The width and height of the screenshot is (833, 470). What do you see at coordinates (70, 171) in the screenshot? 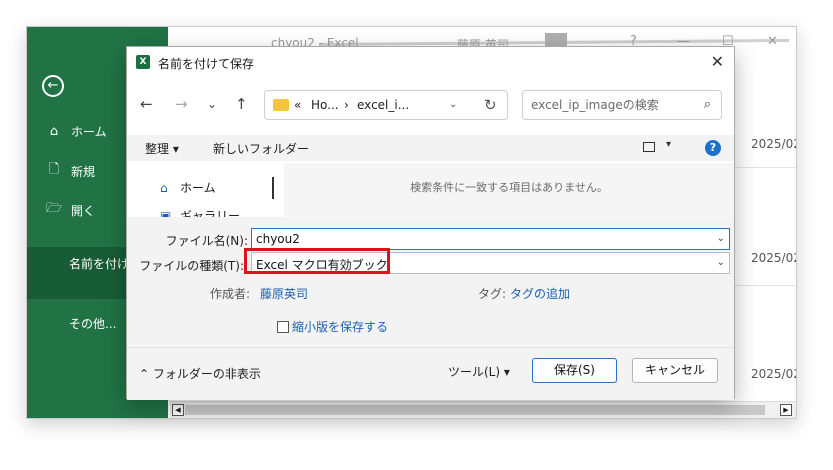
I see `sidebar-item-new: 🗋 新規` at bounding box center [70, 171].